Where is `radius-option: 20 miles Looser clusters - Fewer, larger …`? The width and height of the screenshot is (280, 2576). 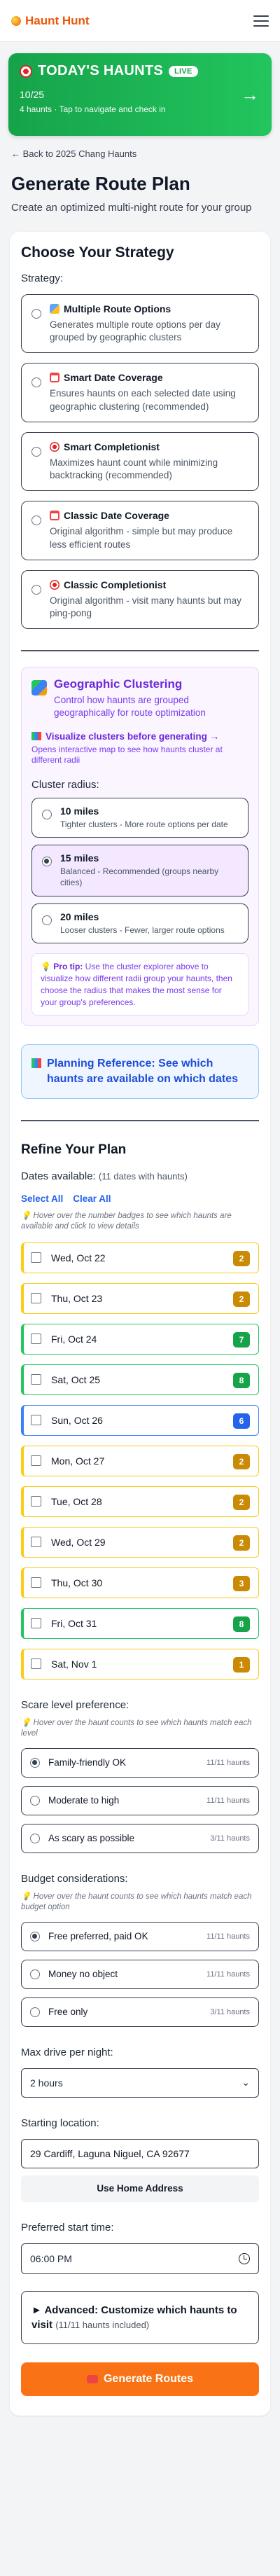 radius-option: 20 miles Looser clusters - Fewer, larger … is located at coordinates (139, 923).